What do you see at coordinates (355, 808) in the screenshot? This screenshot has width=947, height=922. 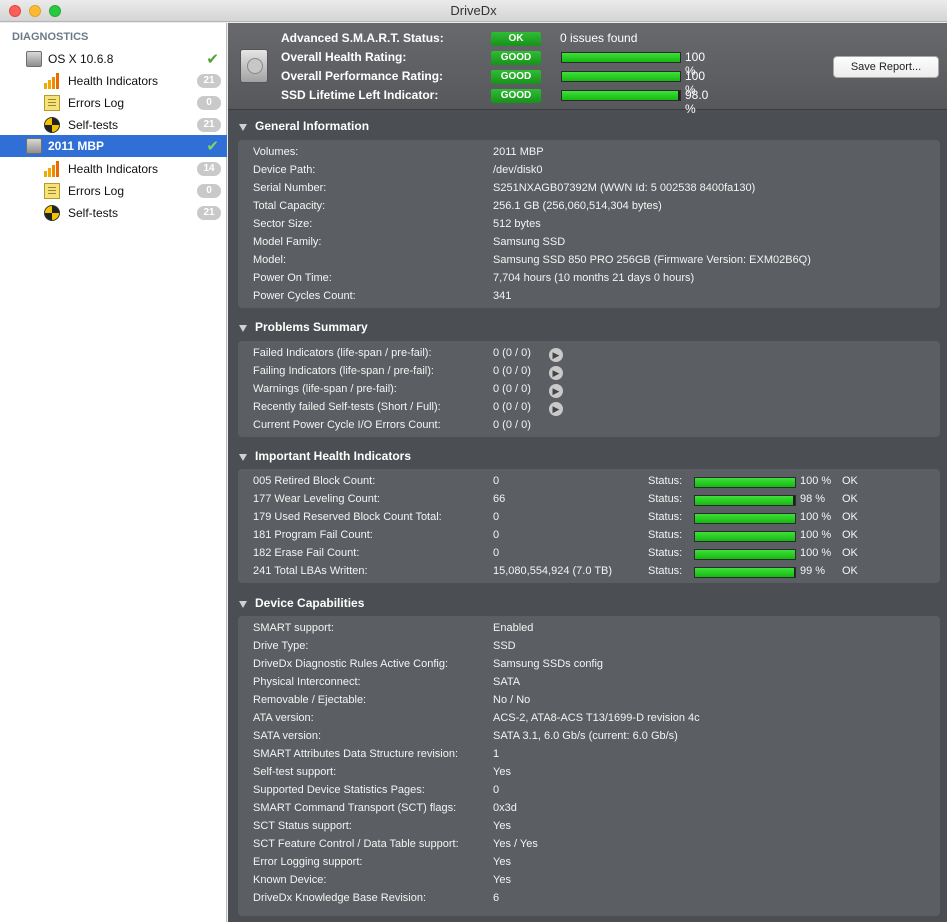 I see `info-key: SMART Command Transport (SCT) flags:` at bounding box center [355, 808].